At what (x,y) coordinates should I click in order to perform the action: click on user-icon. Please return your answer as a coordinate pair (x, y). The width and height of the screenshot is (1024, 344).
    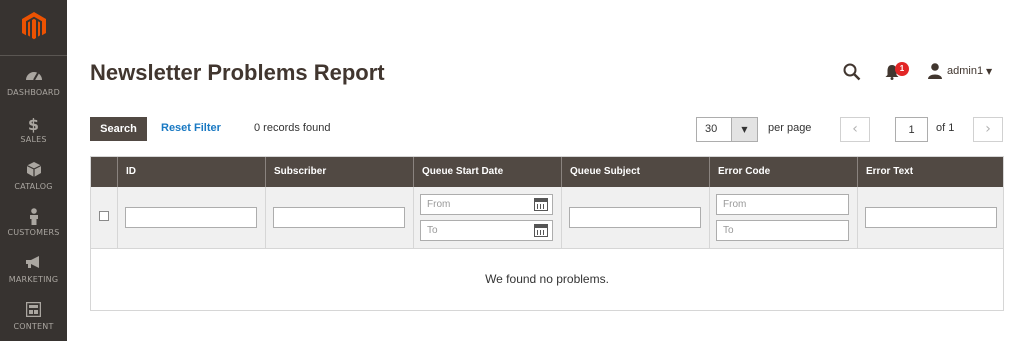
    Looking at the image, I should click on (935, 71).